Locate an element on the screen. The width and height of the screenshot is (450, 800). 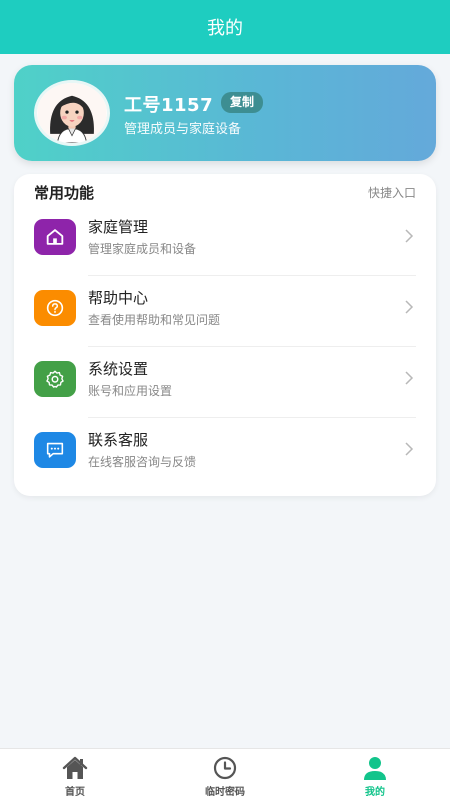
tab-home: 首页 is located at coordinates (75, 774).